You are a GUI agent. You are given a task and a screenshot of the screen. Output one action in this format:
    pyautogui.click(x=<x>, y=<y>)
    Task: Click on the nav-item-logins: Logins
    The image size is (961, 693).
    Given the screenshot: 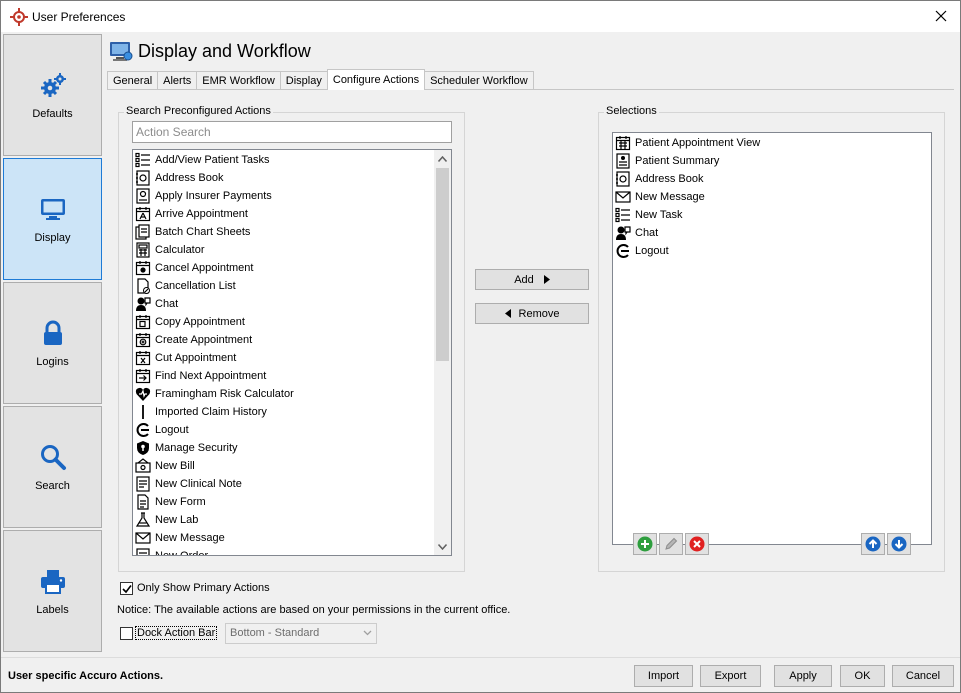 What is the action you would take?
    pyautogui.click(x=52, y=343)
    